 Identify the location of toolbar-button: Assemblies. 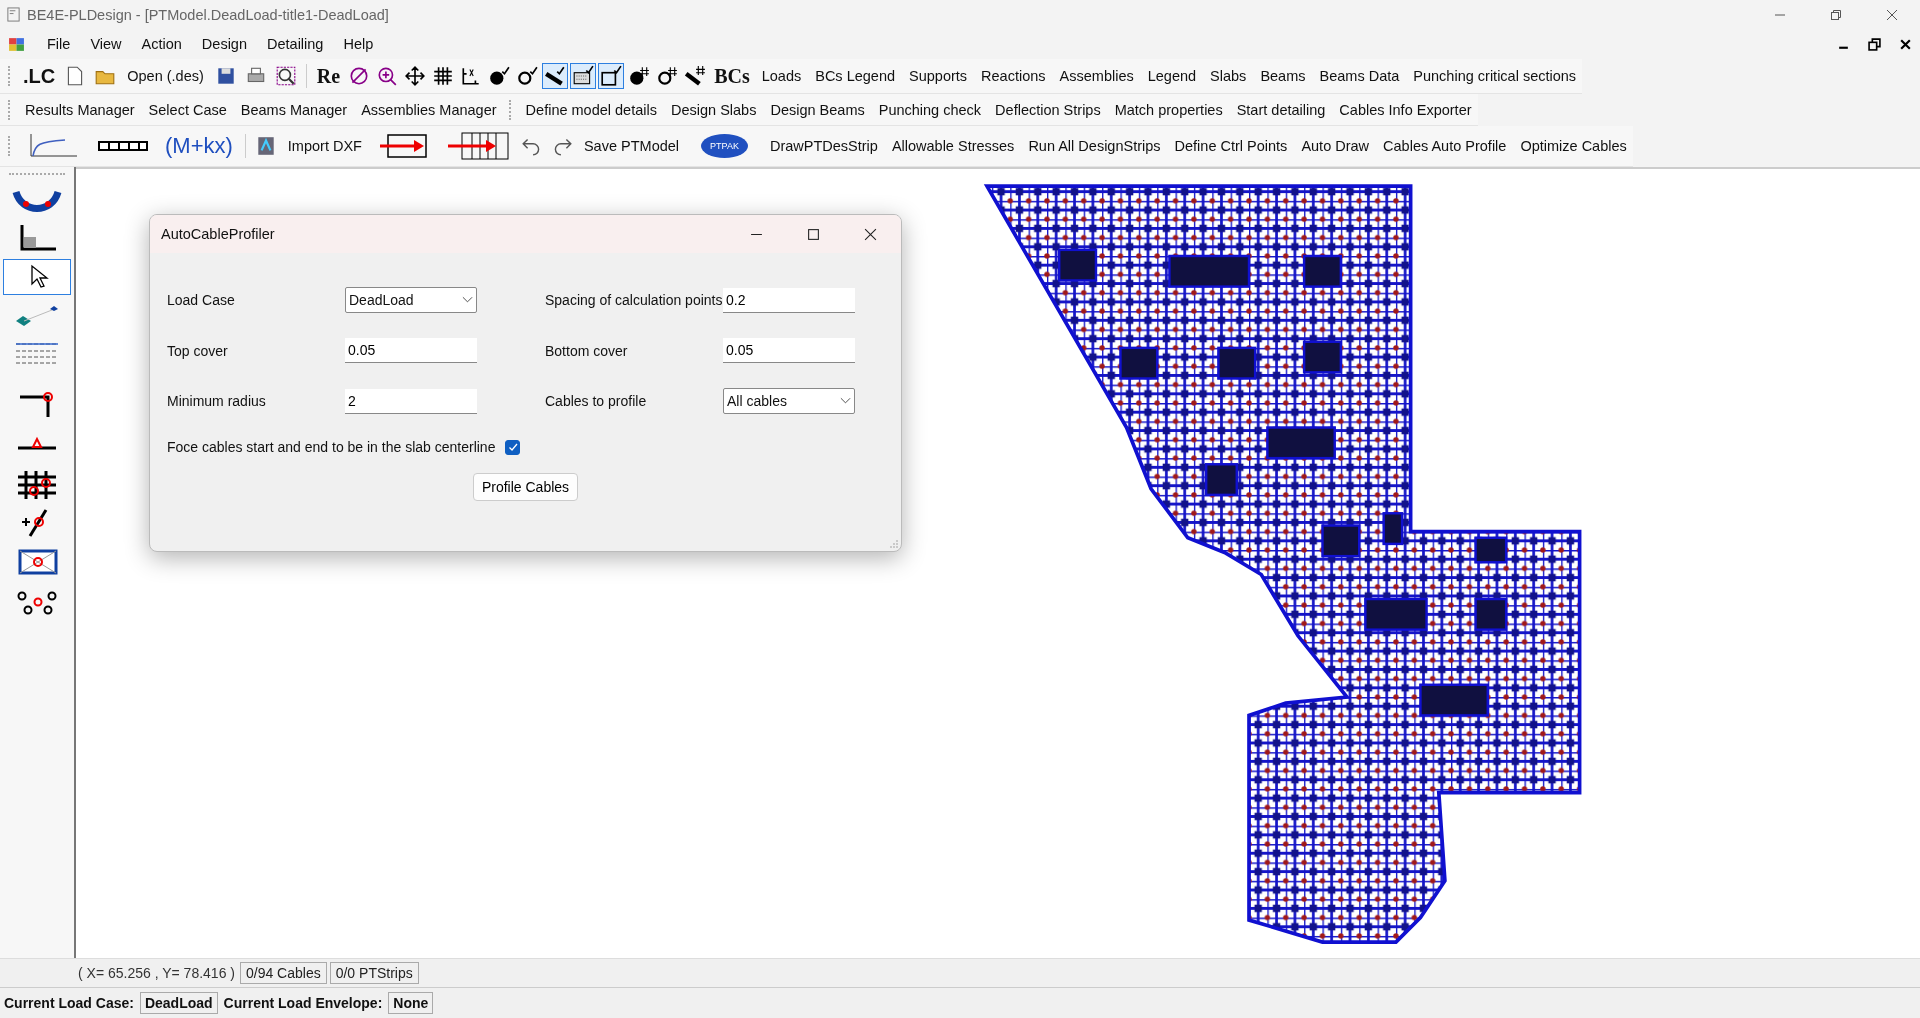
(1096, 76).